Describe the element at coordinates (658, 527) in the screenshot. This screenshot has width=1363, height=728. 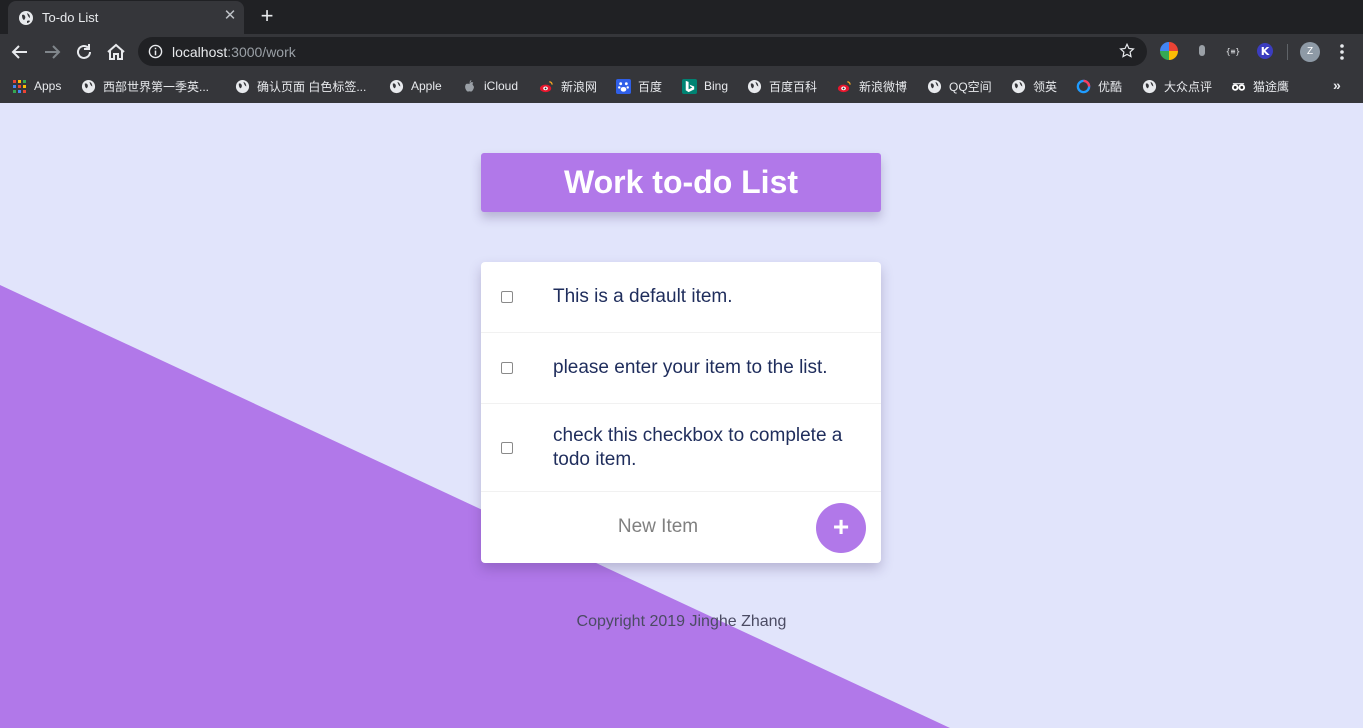
I see `new-item-input: New Item` at that location.